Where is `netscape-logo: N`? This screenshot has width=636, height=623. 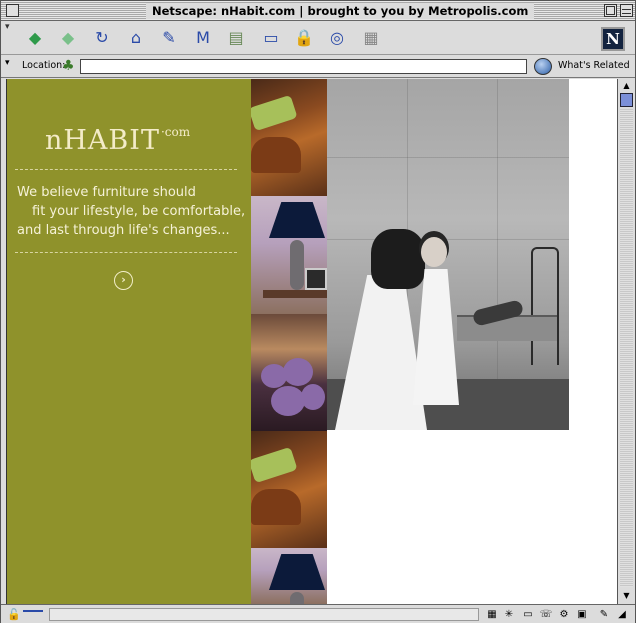
netscape-logo: N is located at coordinates (613, 39).